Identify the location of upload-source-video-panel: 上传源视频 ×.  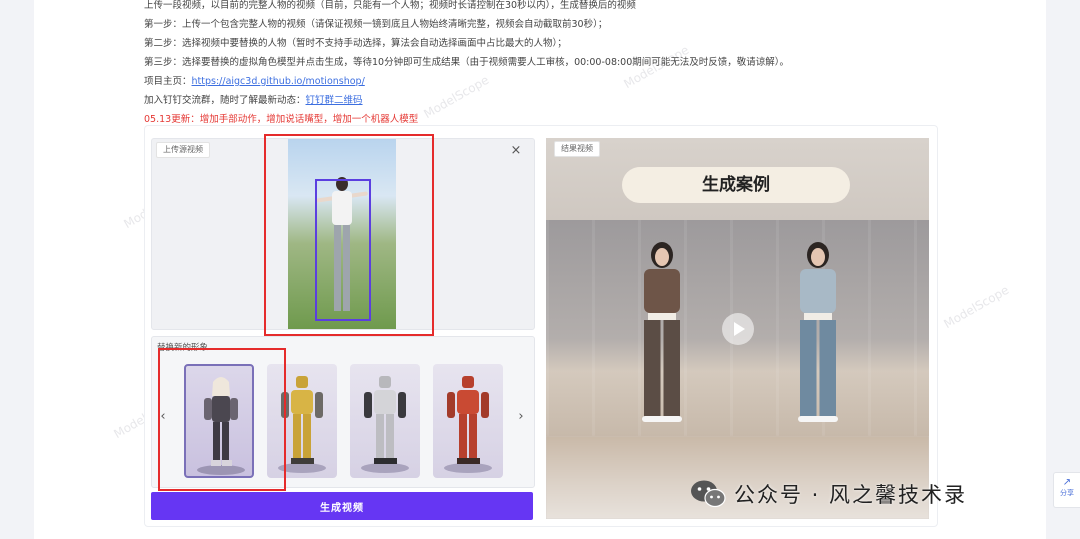
(343, 234).